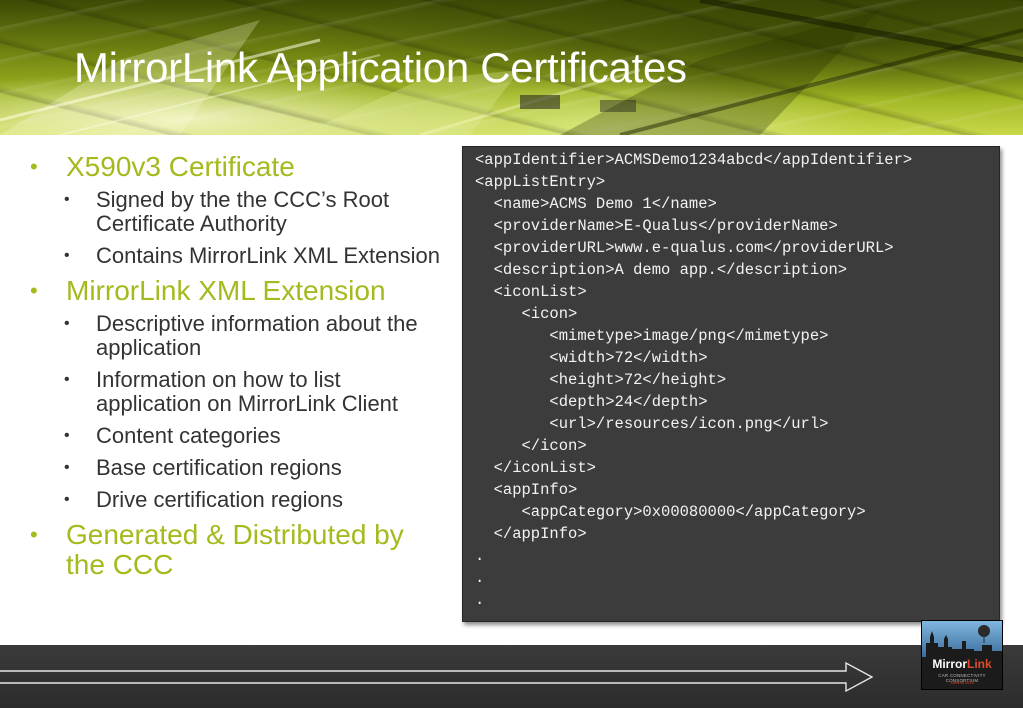 This screenshot has width=1023, height=708. Describe the element at coordinates (531, 446) in the screenshot. I see `code-line: </icon>` at that location.